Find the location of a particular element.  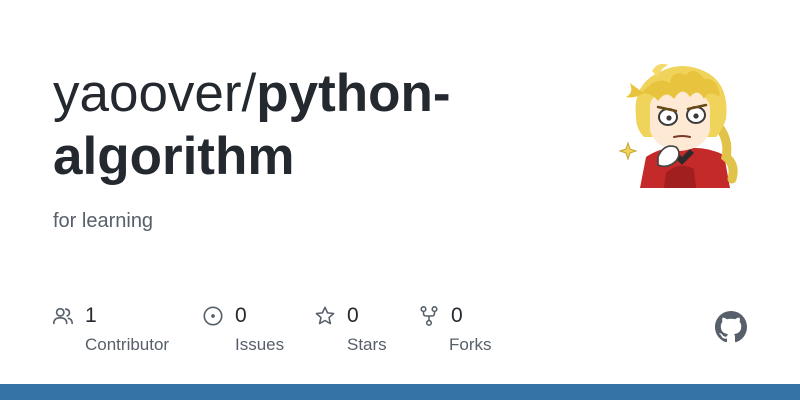

avatar-illustration is located at coordinates (679, 120).